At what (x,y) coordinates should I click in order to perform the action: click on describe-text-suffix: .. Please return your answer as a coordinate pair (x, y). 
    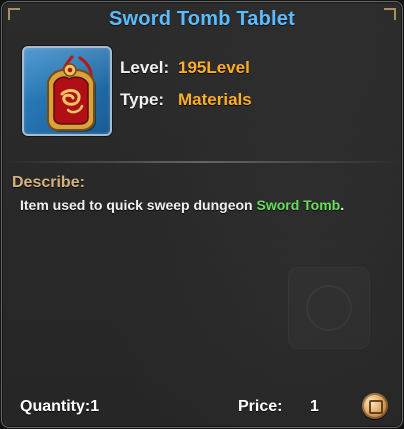
    Looking at the image, I should click on (342, 205).